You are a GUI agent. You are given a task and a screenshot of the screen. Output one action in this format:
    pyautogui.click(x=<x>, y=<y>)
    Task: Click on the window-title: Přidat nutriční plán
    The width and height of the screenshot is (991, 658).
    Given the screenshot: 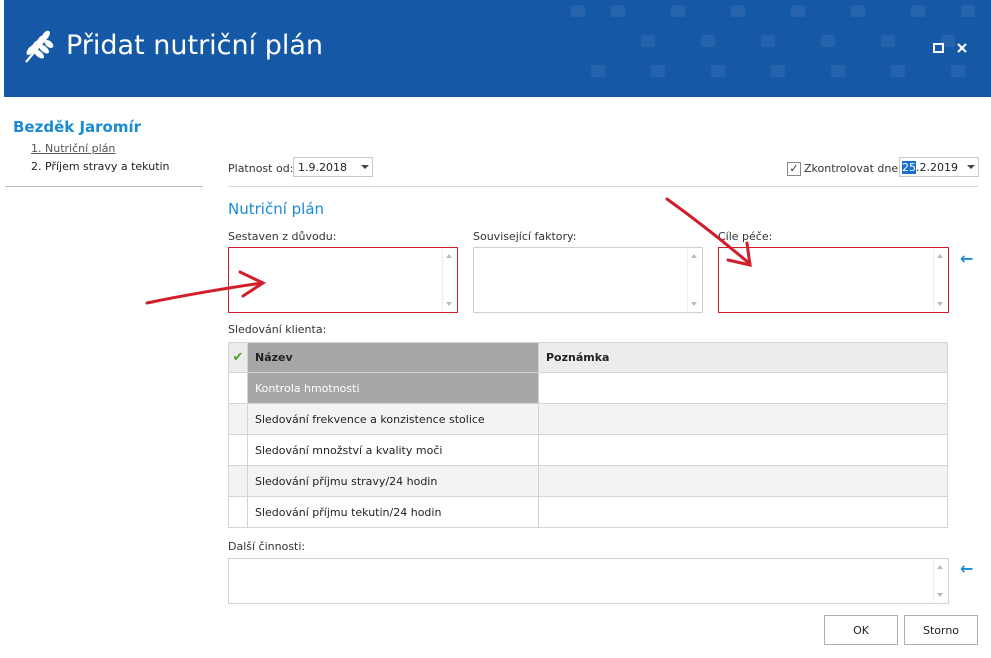 What is the action you would take?
    pyautogui.click(x=195, y=45)
    